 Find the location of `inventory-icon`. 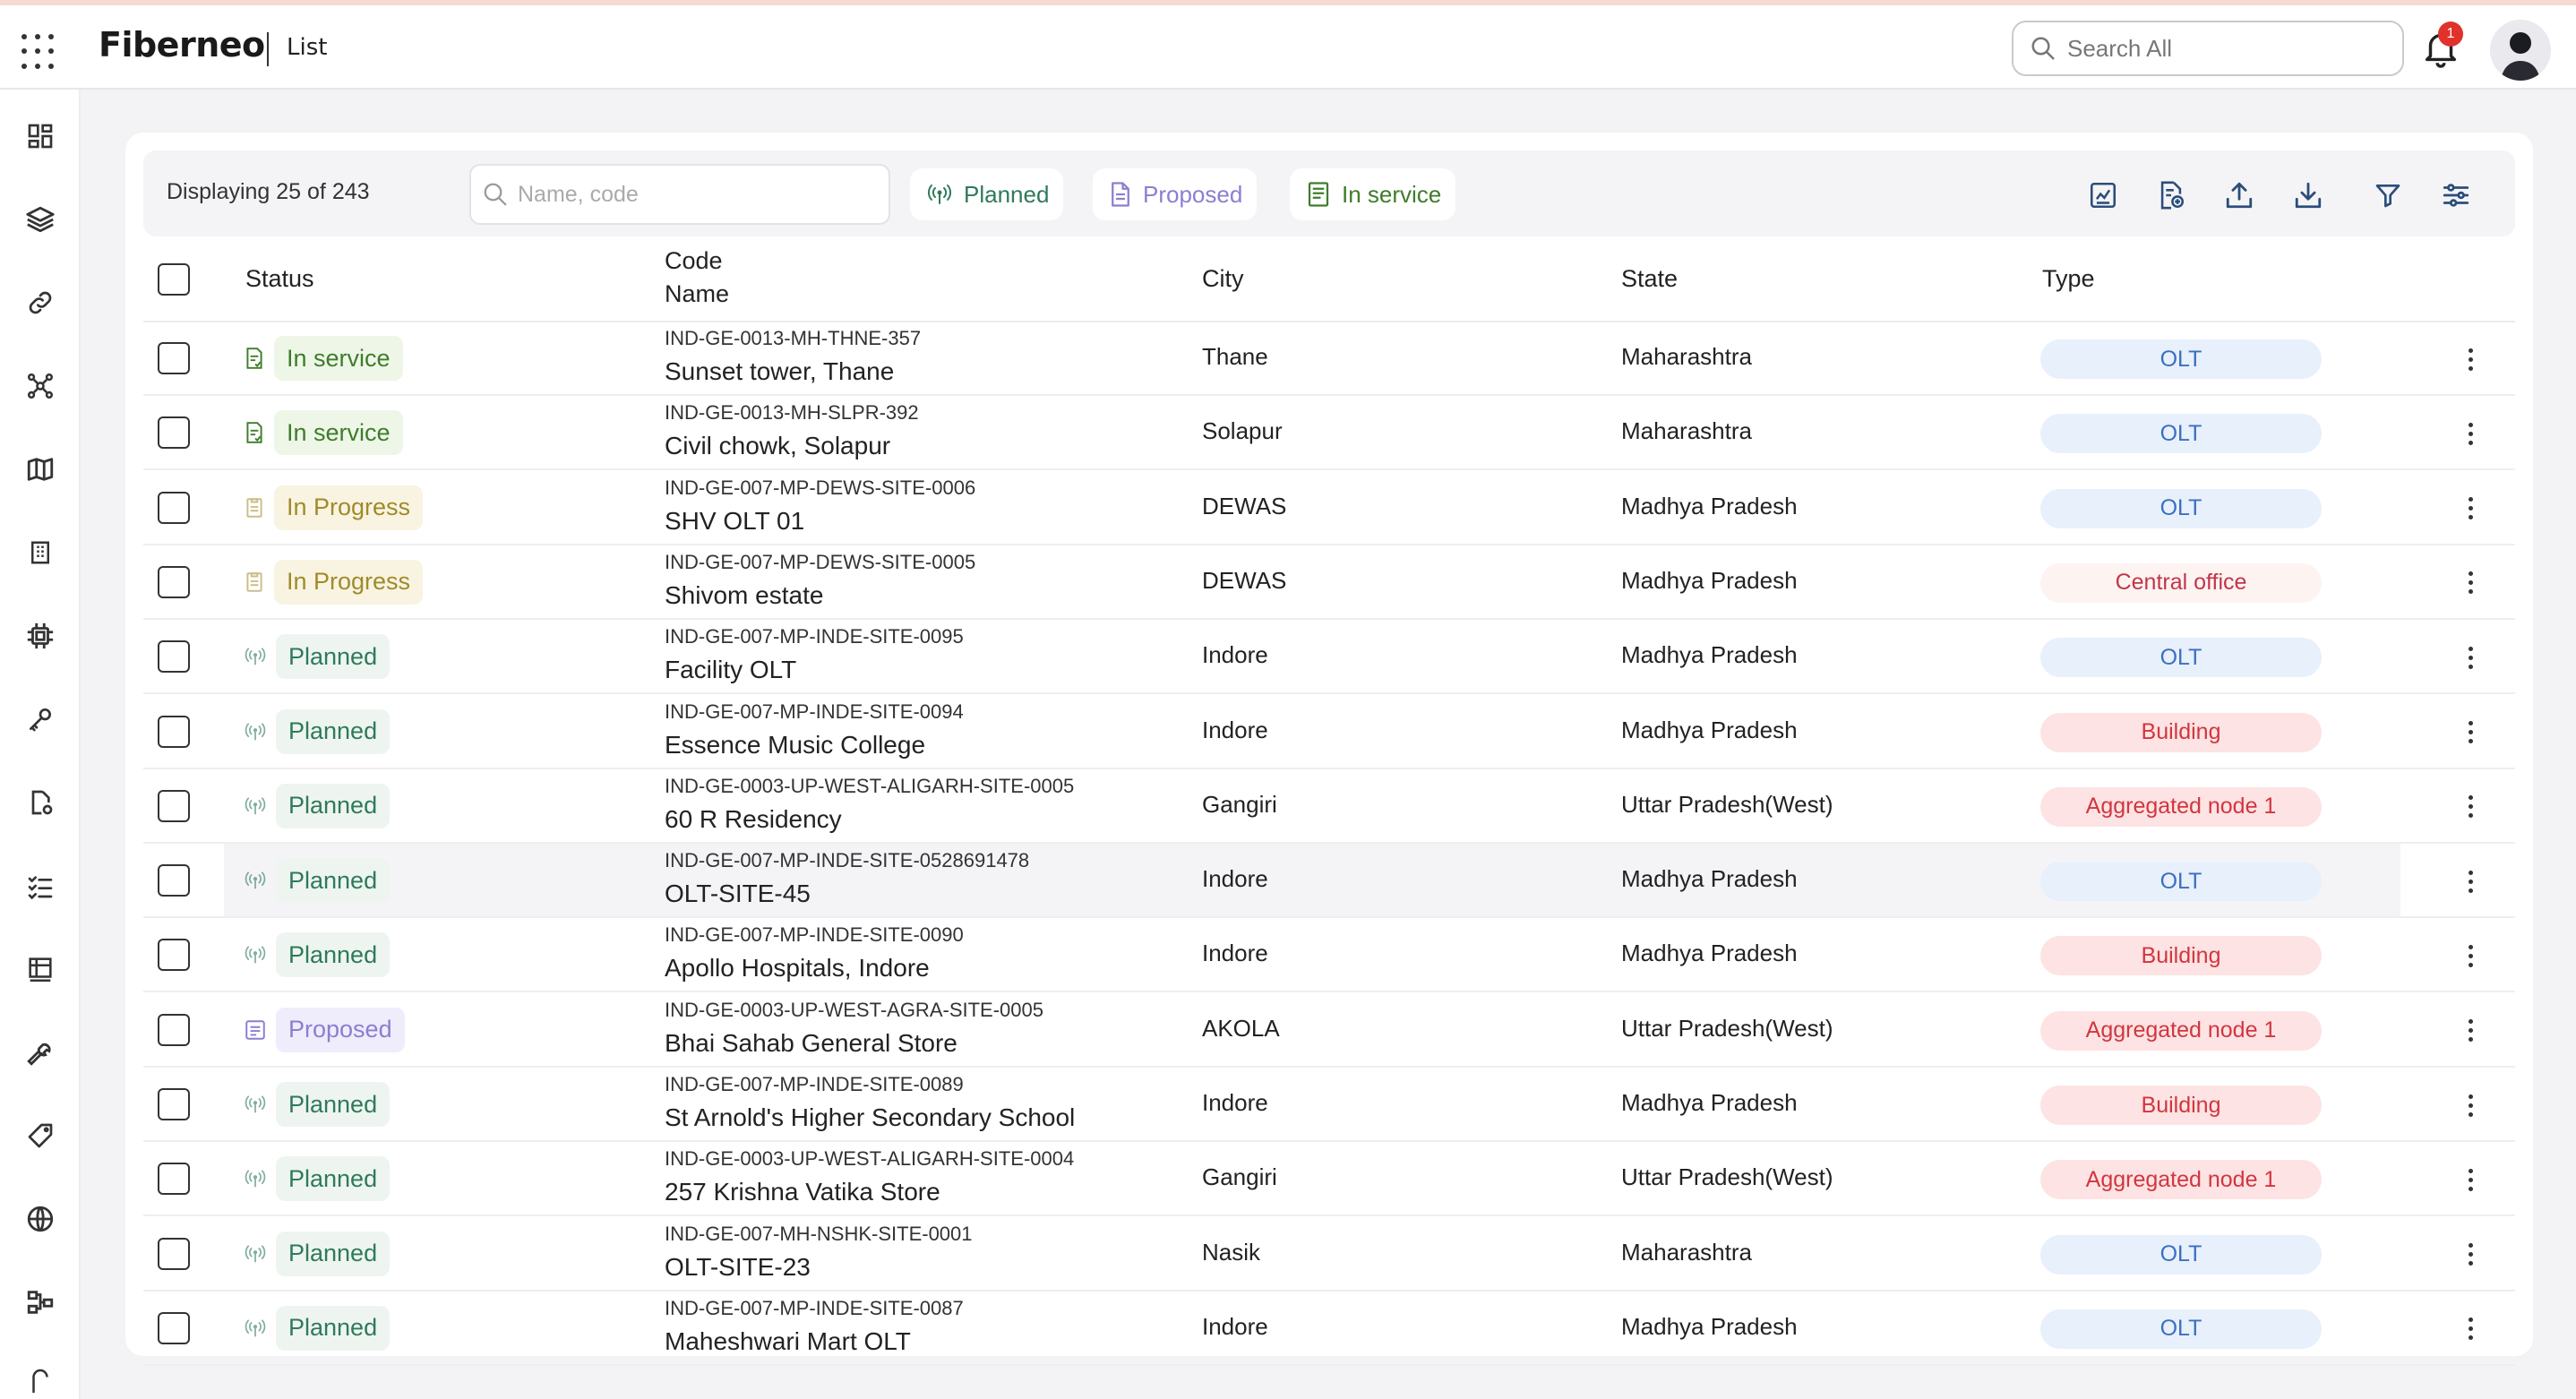

inventory-icon is located at coordinates (40, 969).